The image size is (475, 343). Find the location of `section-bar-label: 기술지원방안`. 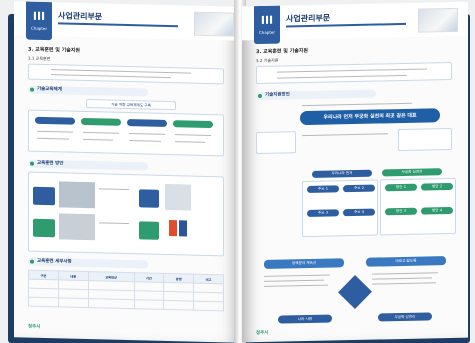

section-bar-label: 기술지원방안 is located at coordinates (277, 95).